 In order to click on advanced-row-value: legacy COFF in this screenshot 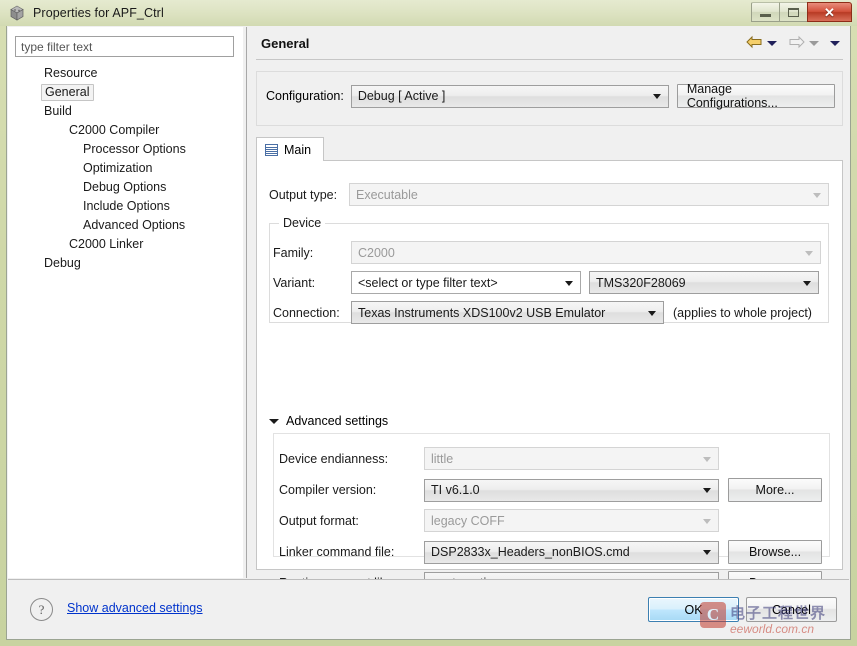, I will do `click(468, 520)`.